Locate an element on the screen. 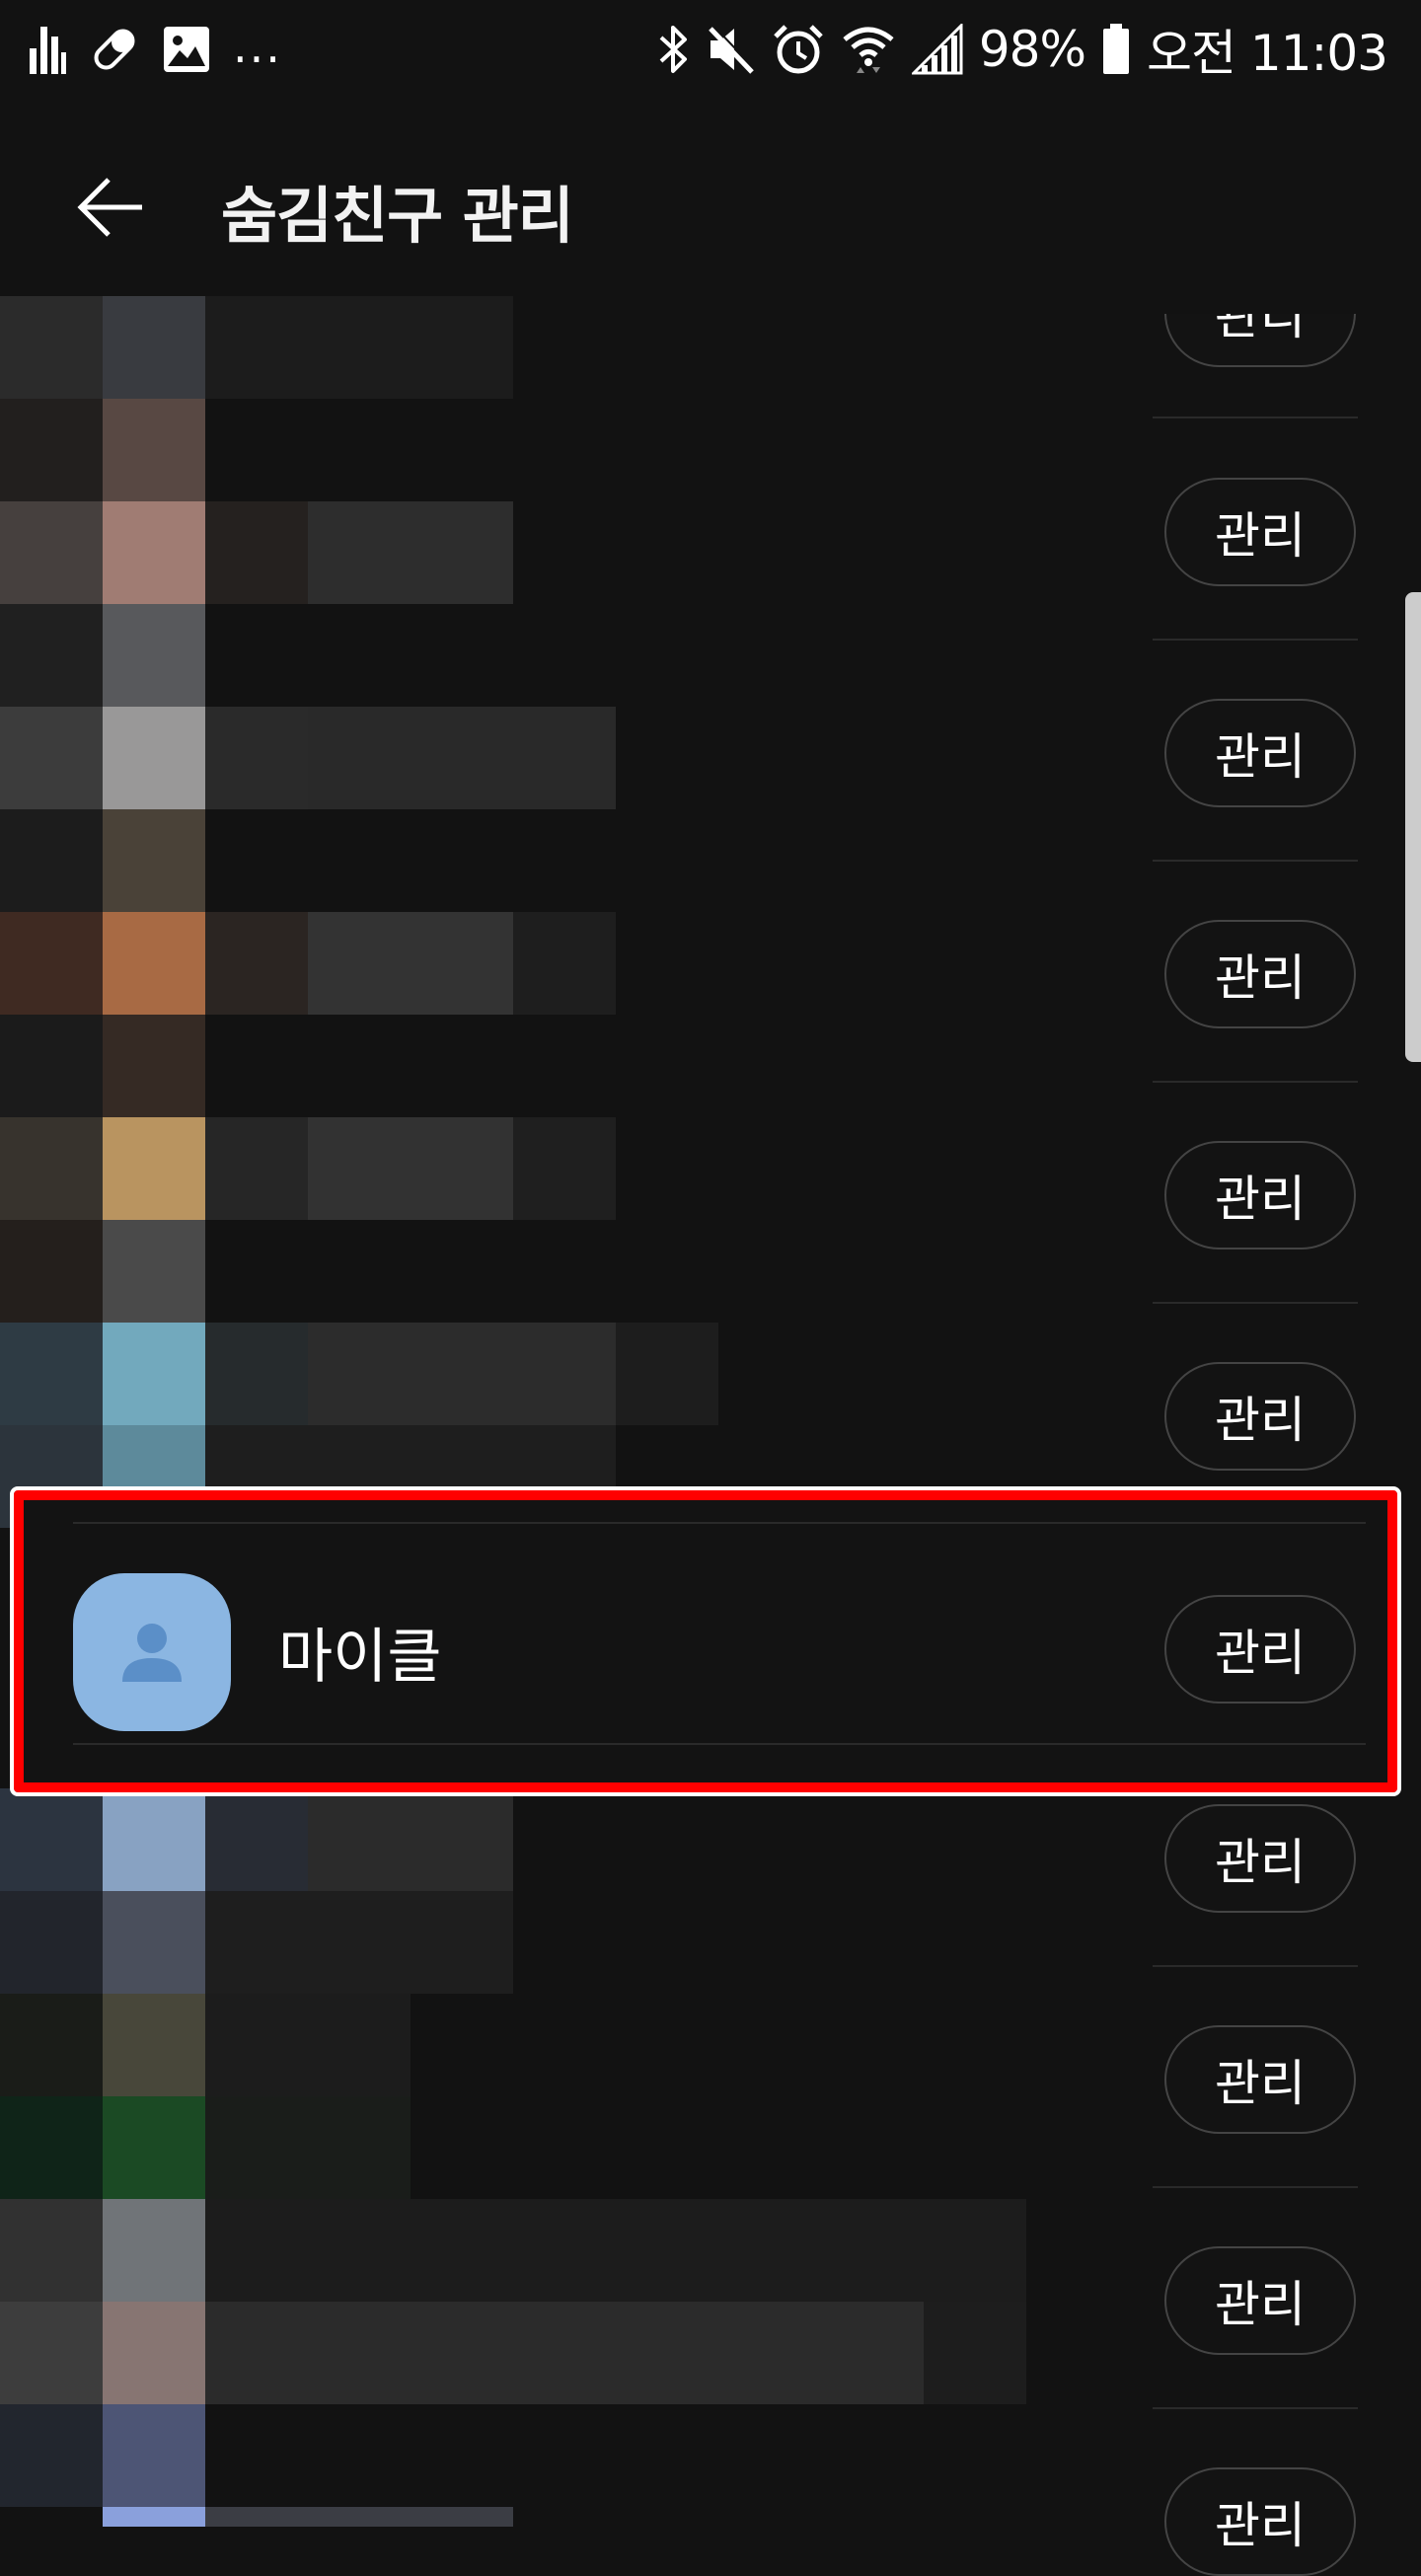  scrollbar-thumb is located at coordinates (1413, 827).